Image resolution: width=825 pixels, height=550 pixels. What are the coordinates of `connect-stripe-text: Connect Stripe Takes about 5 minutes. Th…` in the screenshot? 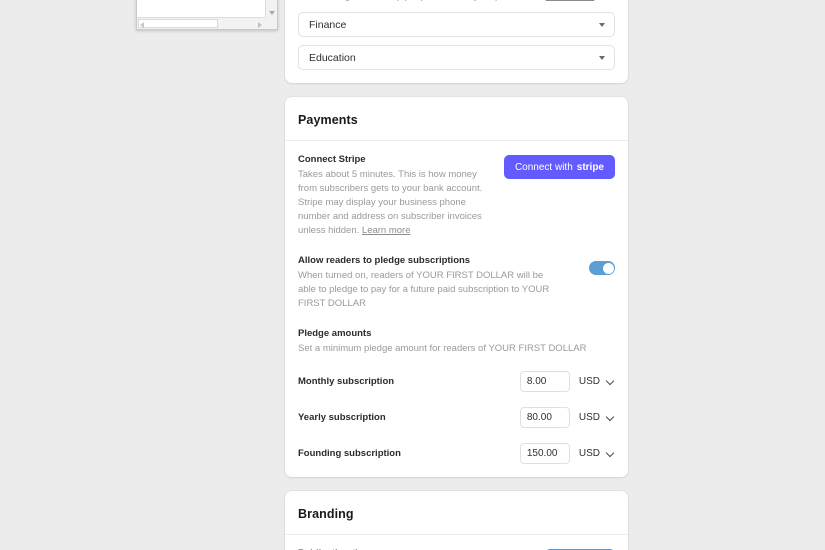 It's located at (395, 196).